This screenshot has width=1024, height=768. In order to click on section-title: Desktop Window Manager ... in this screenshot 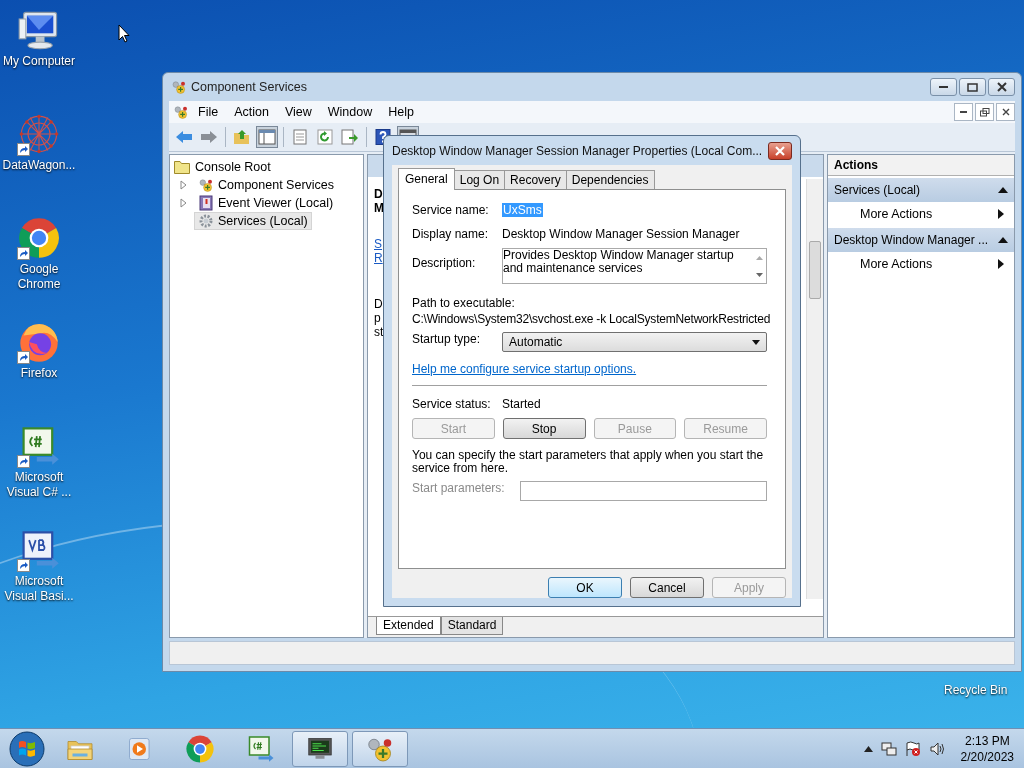, I will do `click(911, 240)`.